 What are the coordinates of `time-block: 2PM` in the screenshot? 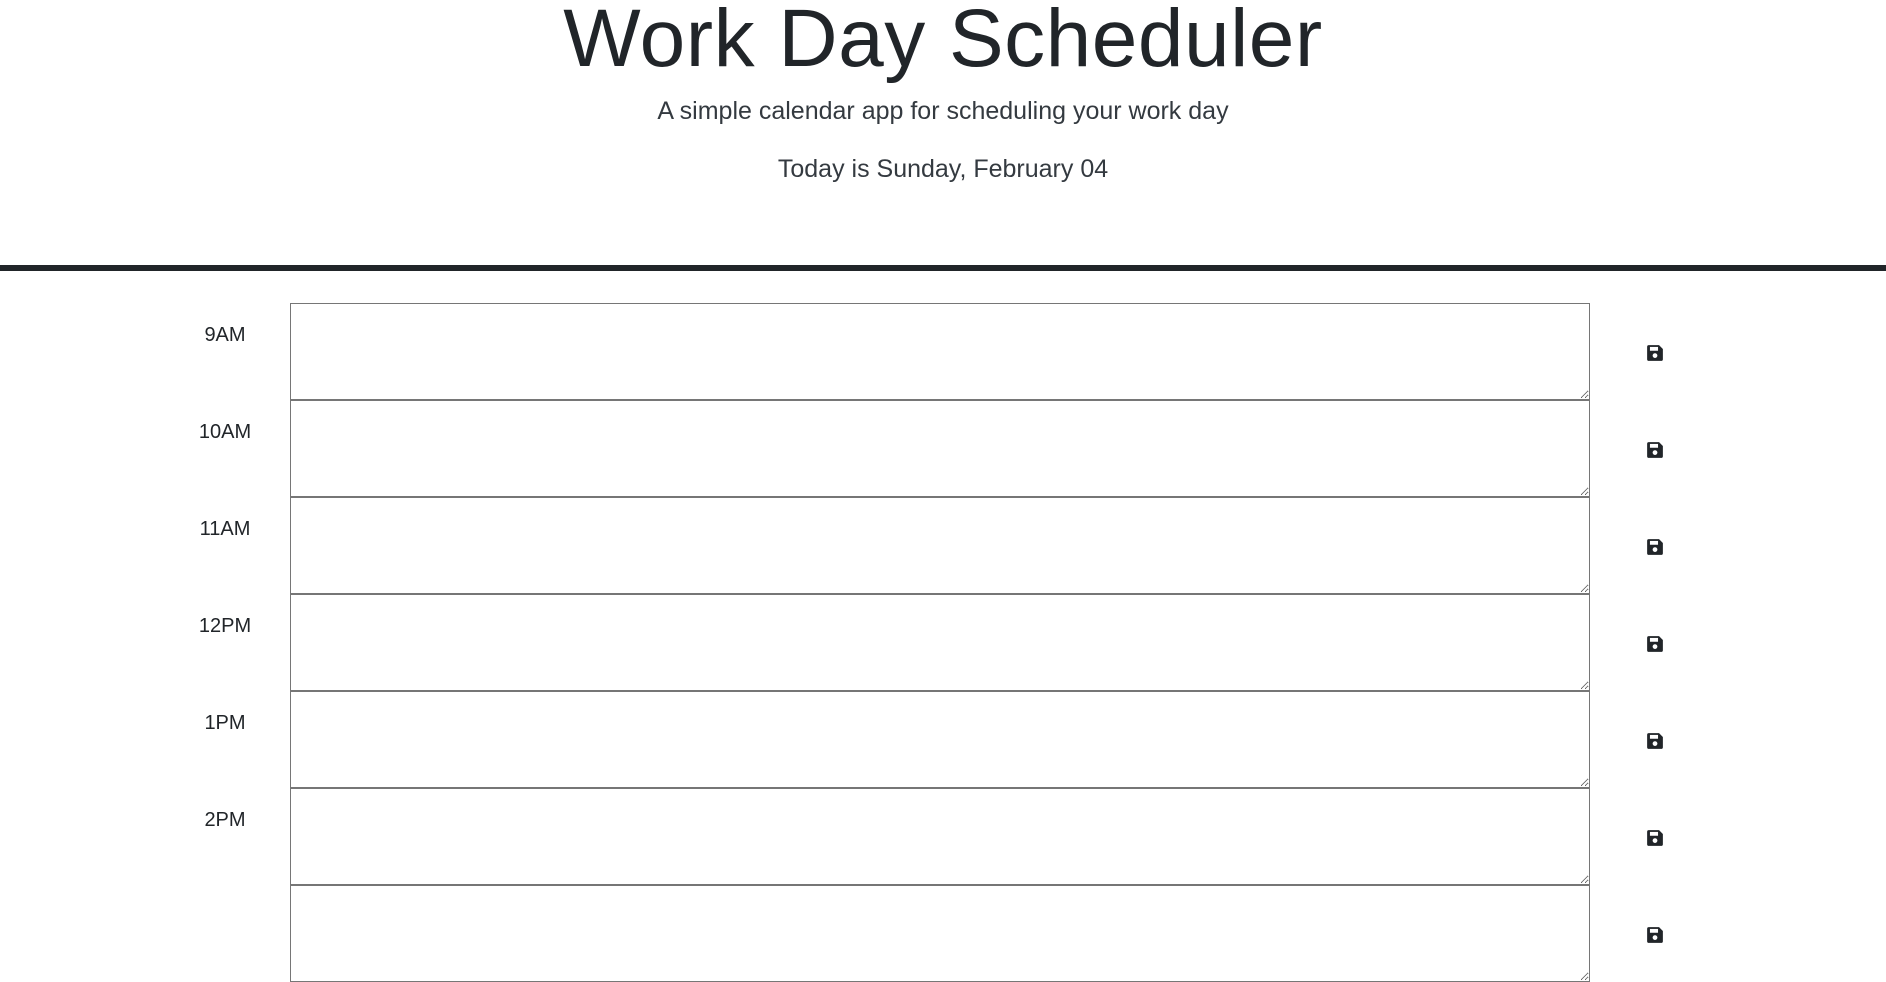 It's located at (943, 836).